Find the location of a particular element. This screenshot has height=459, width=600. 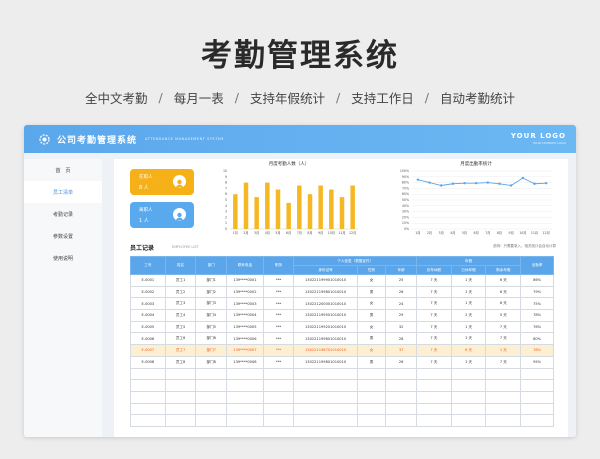

x-tick-label: 4月 is located at coordinates (267, 233).